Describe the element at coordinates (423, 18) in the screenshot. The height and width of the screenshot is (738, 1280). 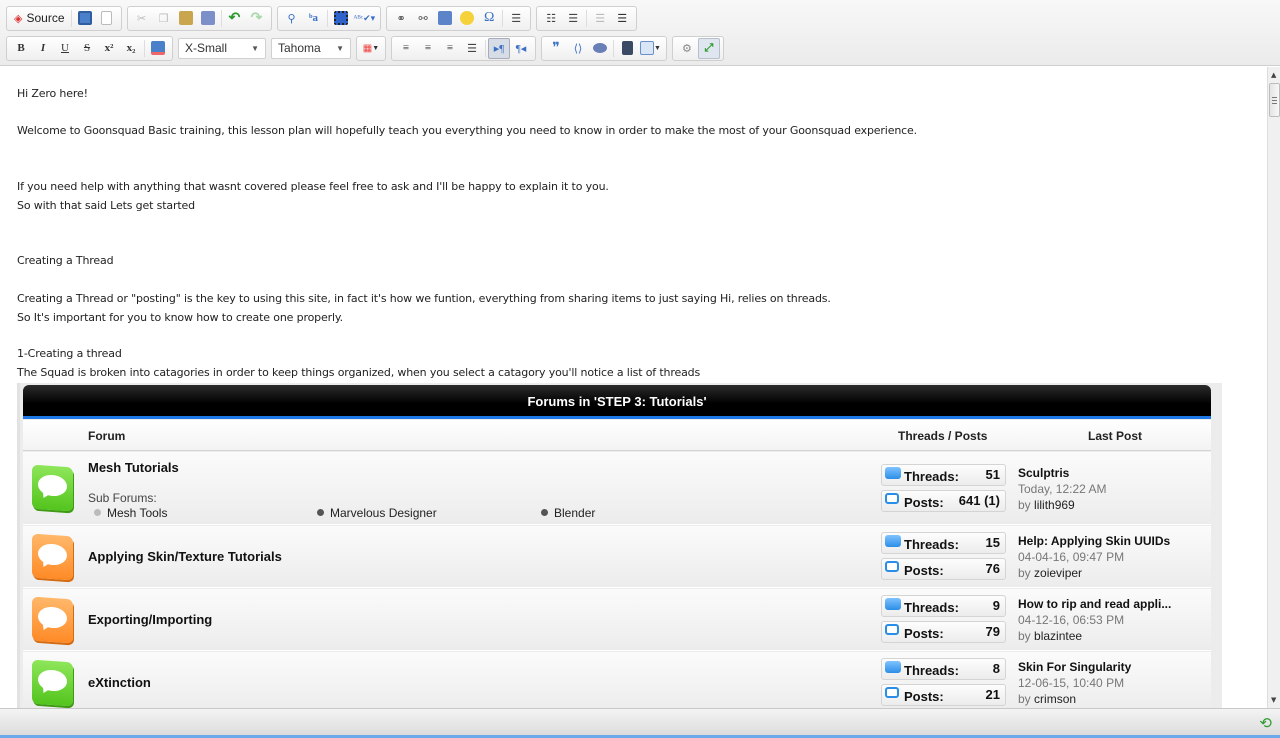
I see `unlink-button: ⚯` at that location.